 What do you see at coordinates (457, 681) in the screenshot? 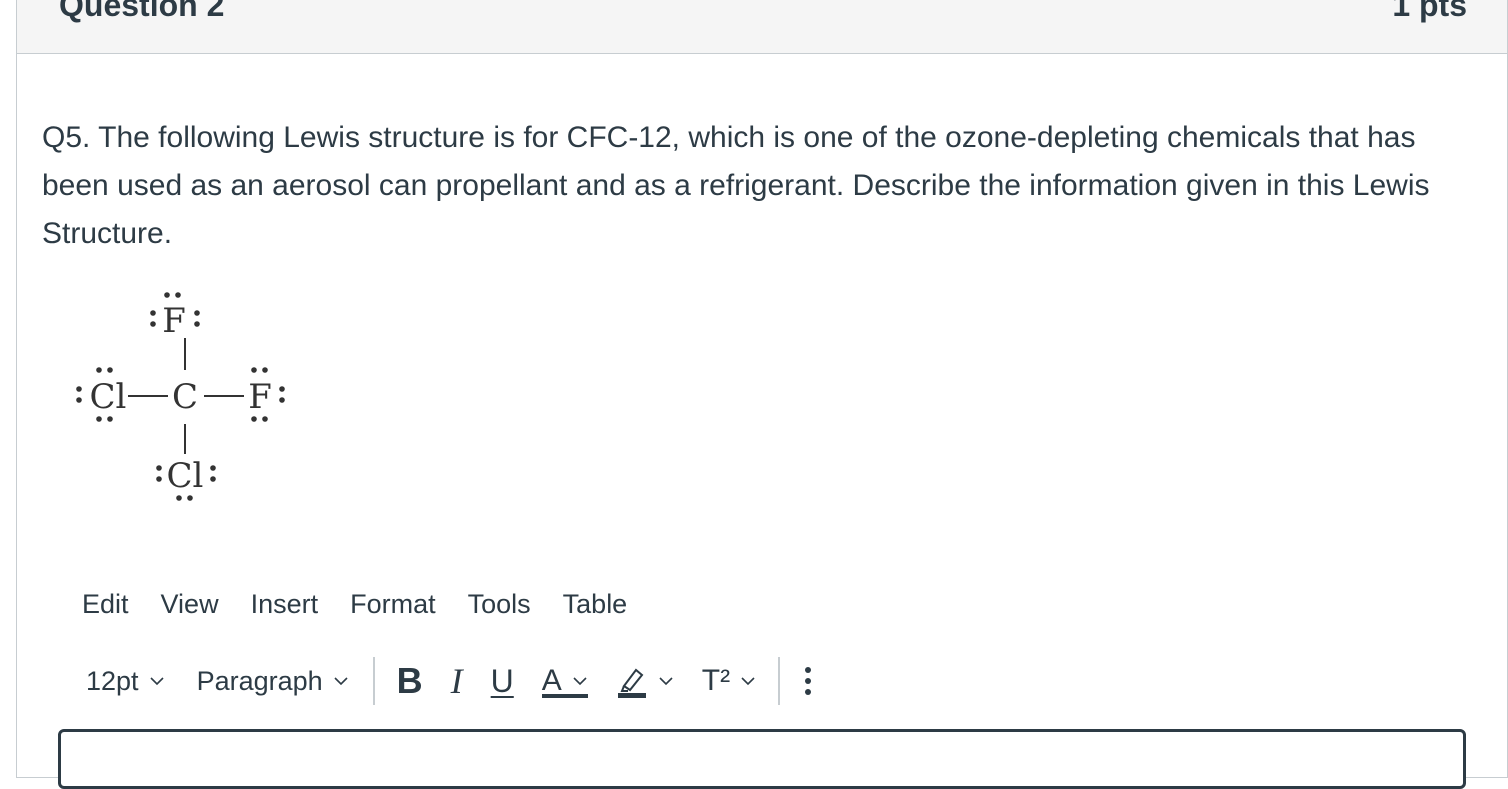
I see `italic-button: I` at bounding box center [457, 681].